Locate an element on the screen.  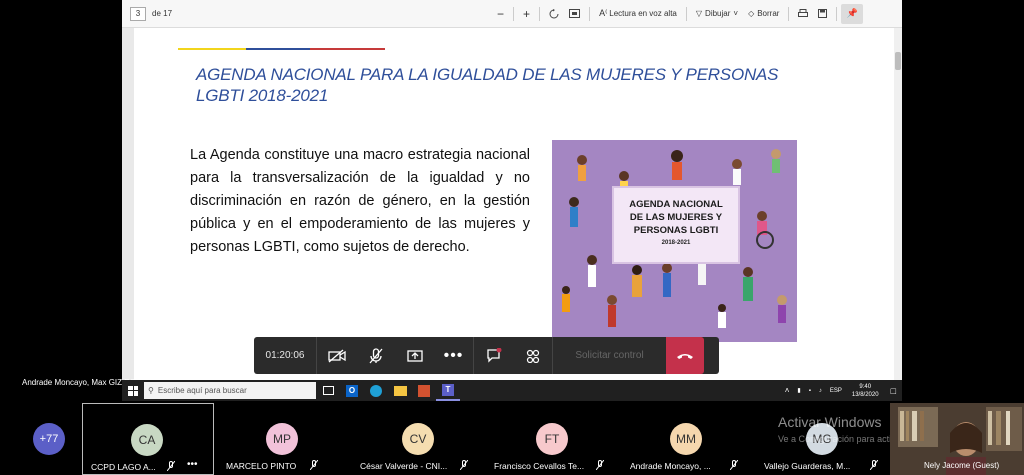
task-view-button is located at coordinates (328, 390).